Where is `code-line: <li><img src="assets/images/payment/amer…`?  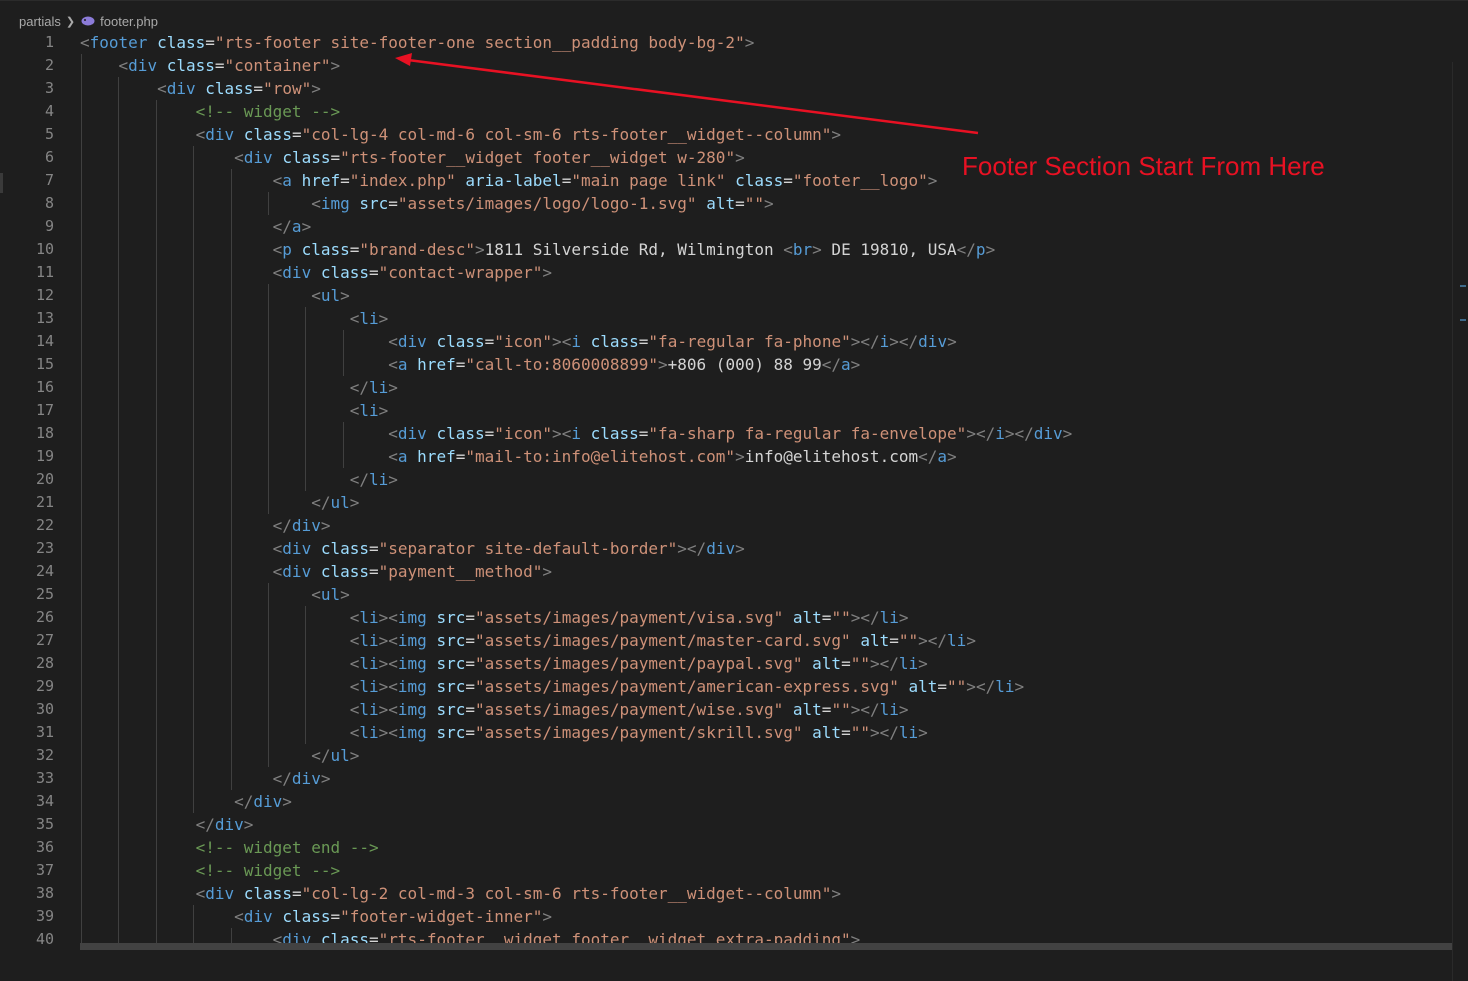
code-line: <li><img src="assets/images/payment/amer… is located at coordinates (552, 686).